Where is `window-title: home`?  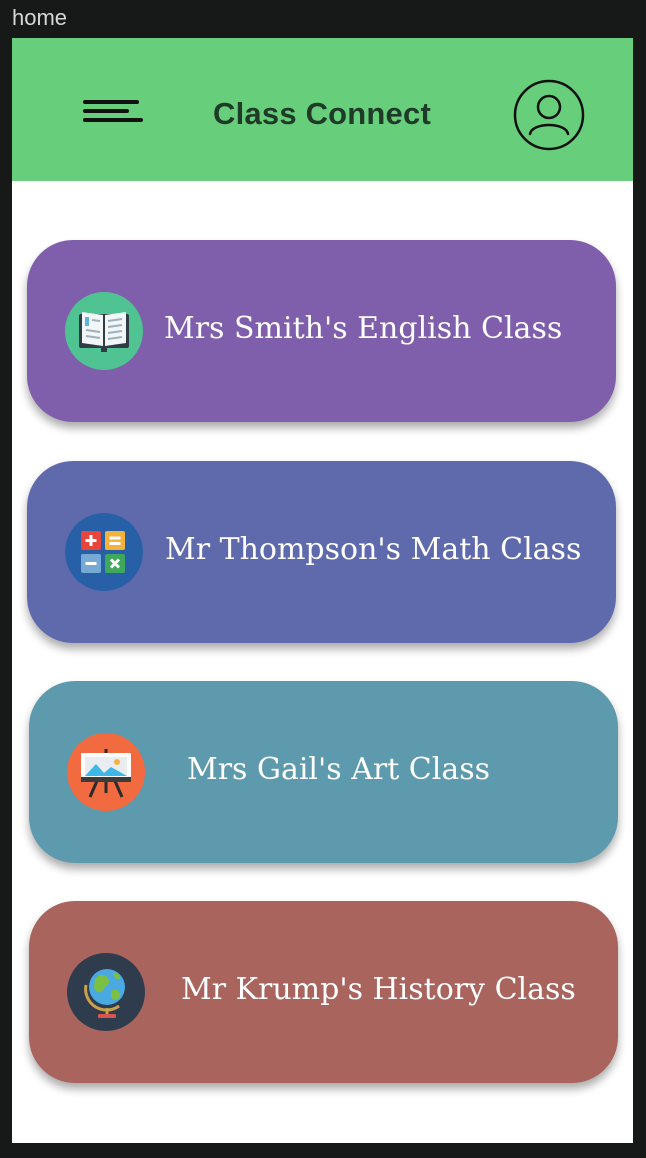
window-title: home is located at coordinates (40, 17).